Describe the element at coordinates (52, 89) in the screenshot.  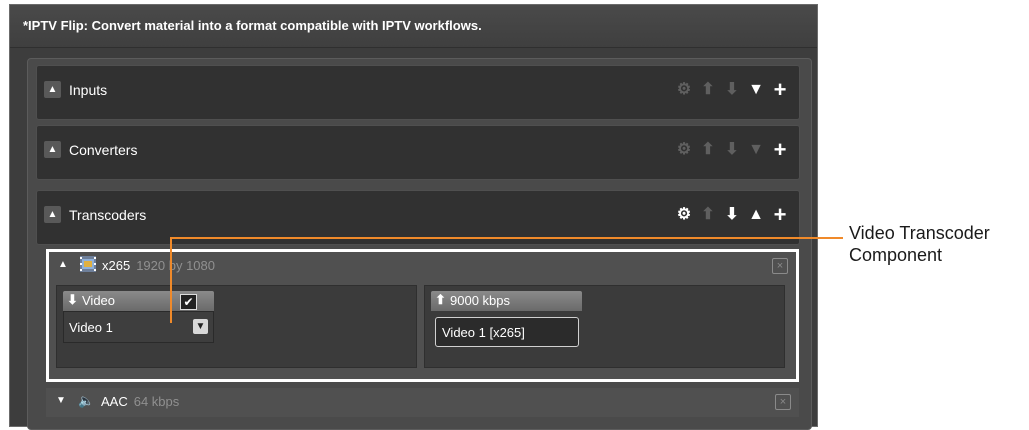
I see `collapse-toggle-inputs: ▲` at that location.